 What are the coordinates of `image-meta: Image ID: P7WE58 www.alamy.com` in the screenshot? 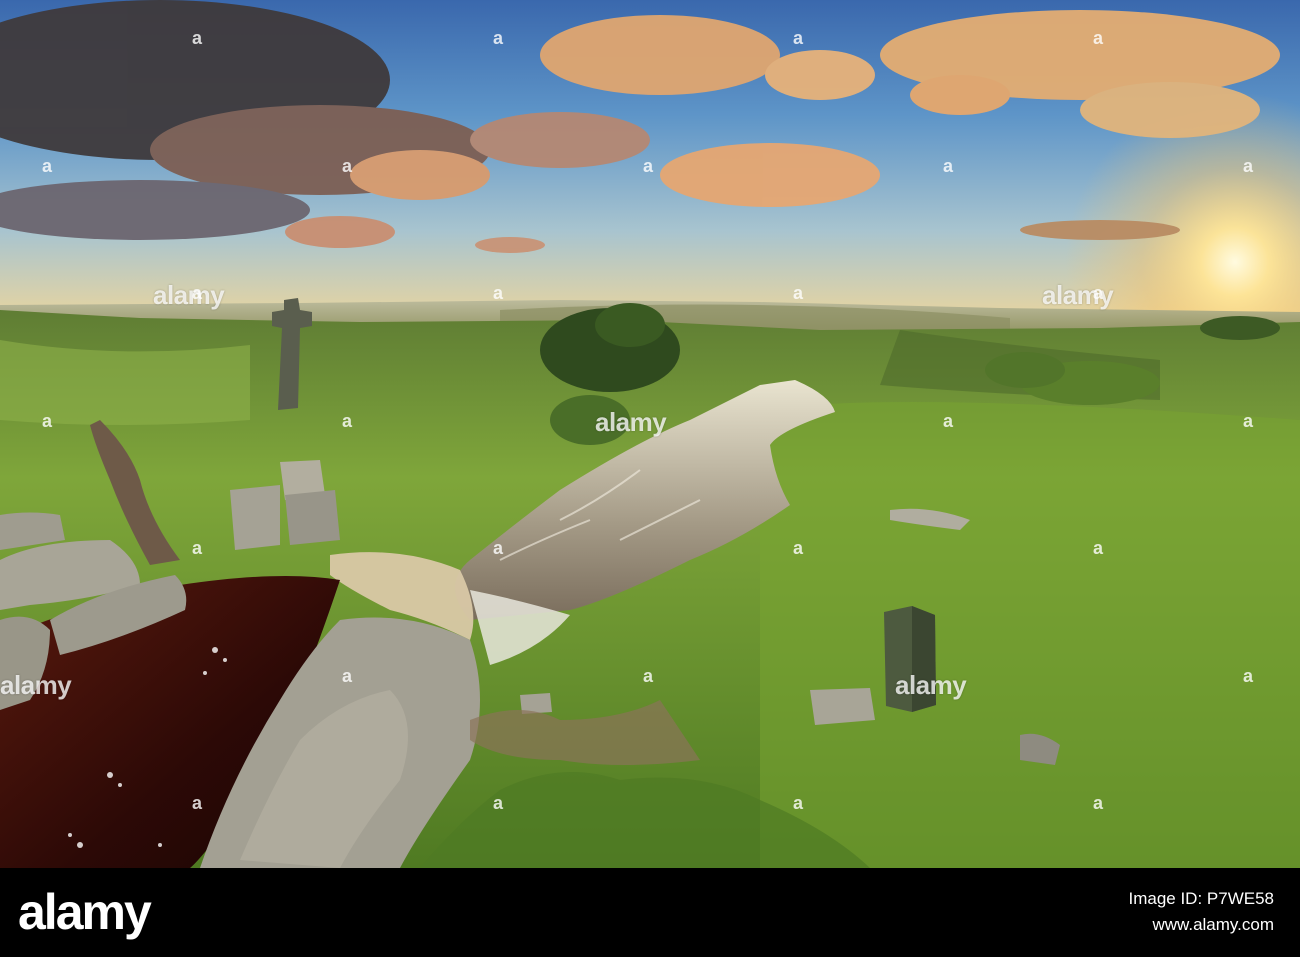 It's located at (1201, 912).